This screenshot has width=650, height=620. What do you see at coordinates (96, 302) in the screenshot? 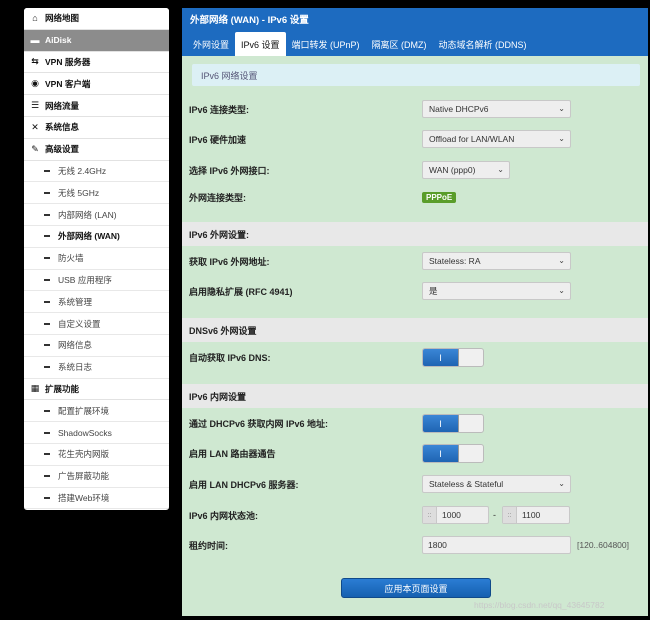
I see `sidebar-subitem-13: 系统管理` at bounding box center [96, 302].